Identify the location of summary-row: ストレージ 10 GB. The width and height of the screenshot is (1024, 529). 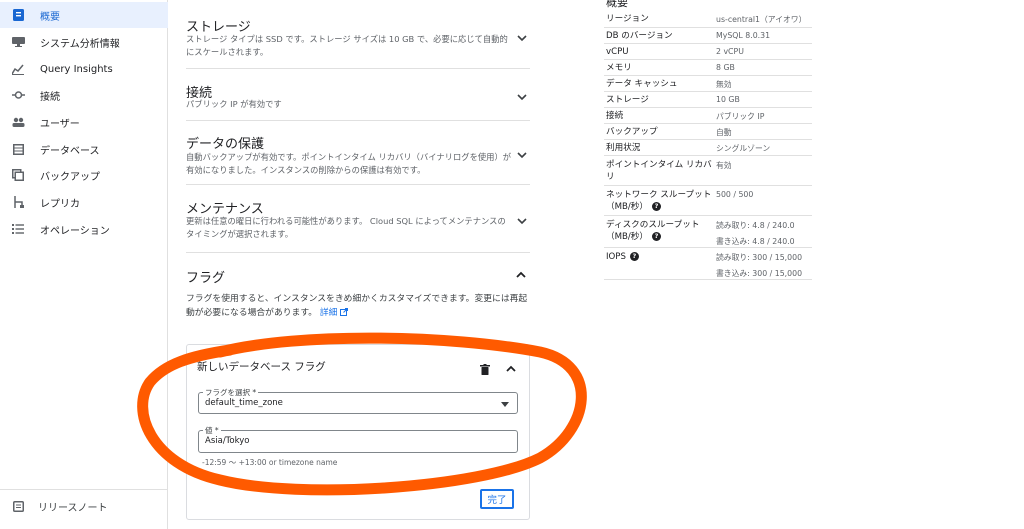
(708, 100).